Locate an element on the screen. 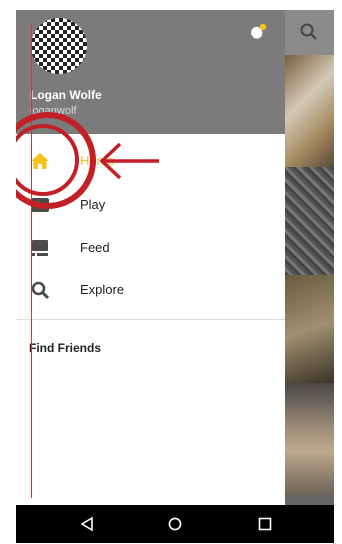 The width and height of the screenshot is (342, 544). menu-label-explore: Explore is located at coordinates (102, 289).